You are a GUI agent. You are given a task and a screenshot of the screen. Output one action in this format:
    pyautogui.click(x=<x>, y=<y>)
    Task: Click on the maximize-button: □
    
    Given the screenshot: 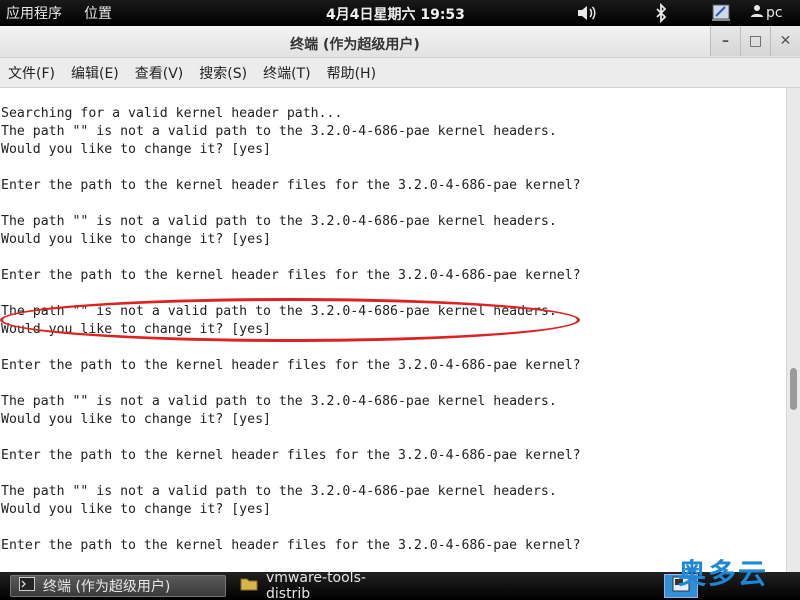 What is the action you would take?
    pyautogui.click(x=755, y=41)
    